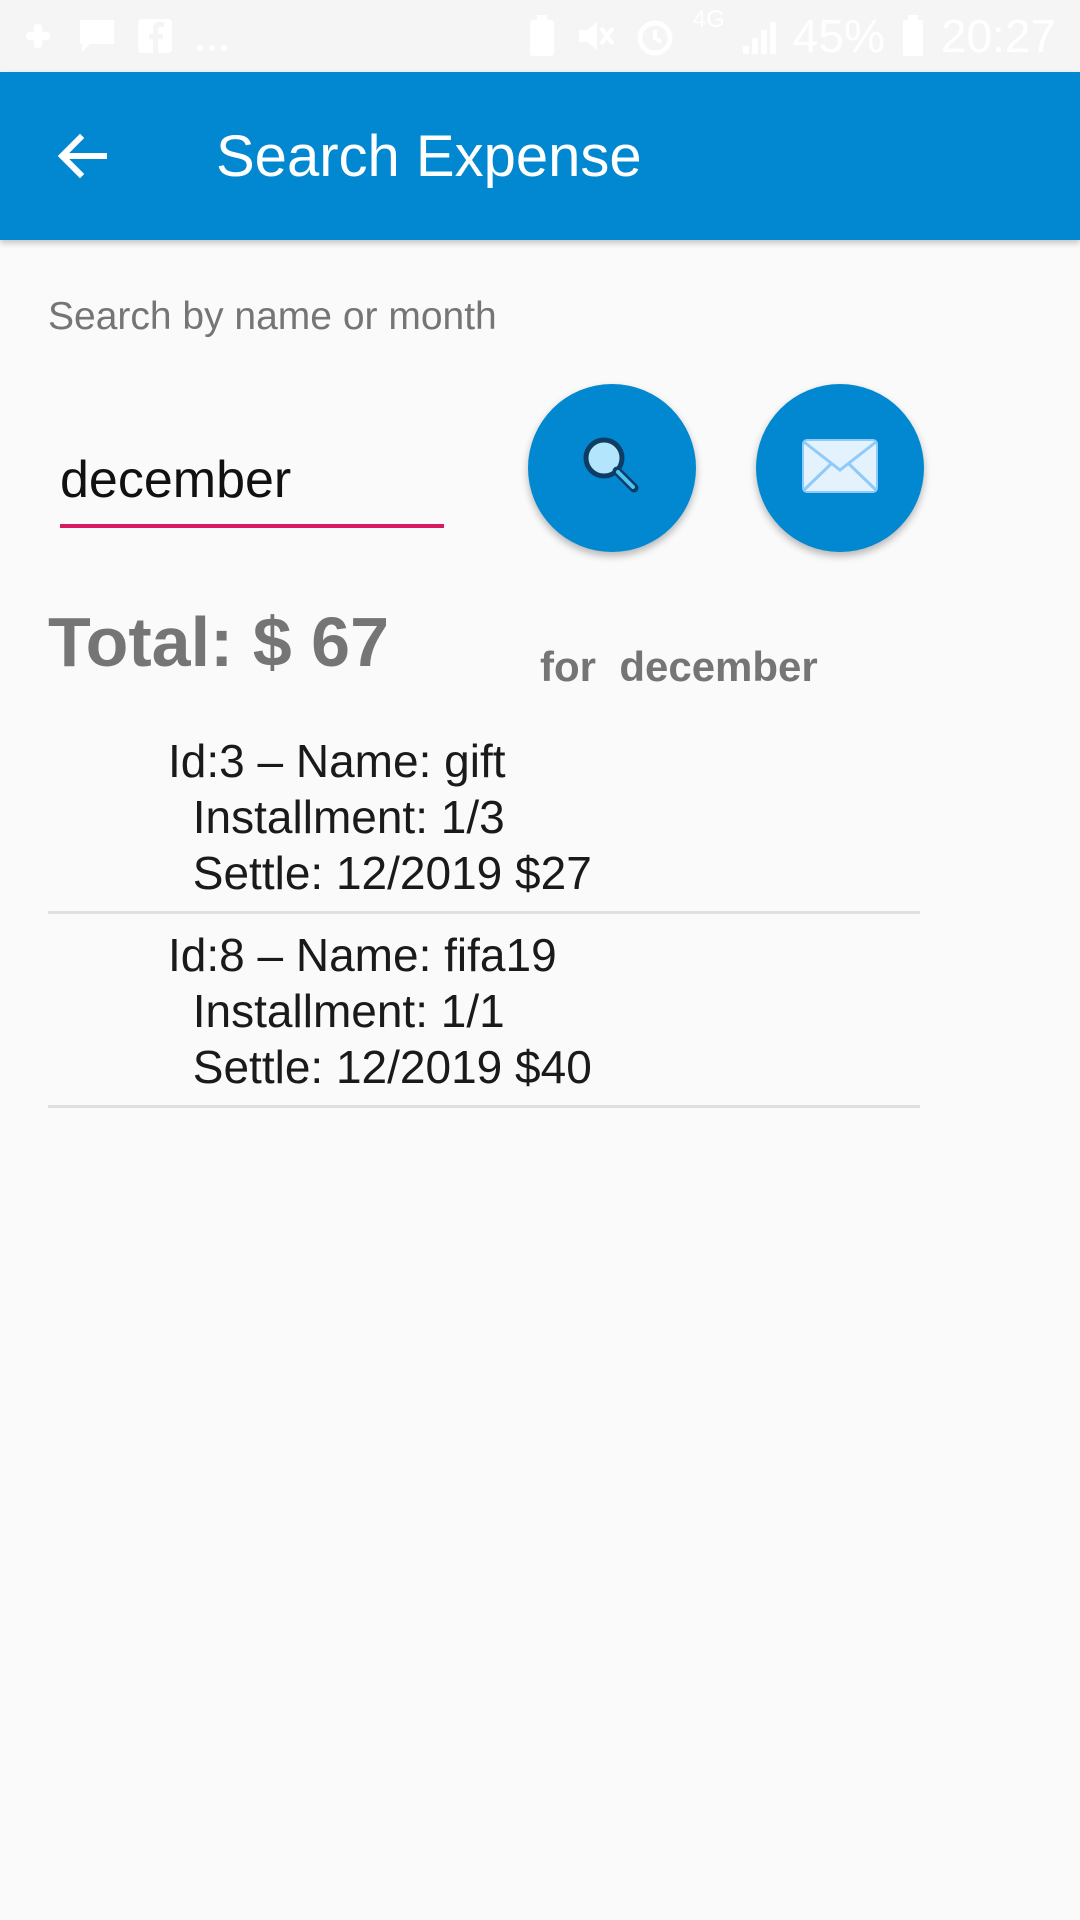 The width and height of the screenshot is (1080, 1920). What do you see at coordinates (125, 36) in the screenshot?
I see `status-left` at bounding box center [125, 36].